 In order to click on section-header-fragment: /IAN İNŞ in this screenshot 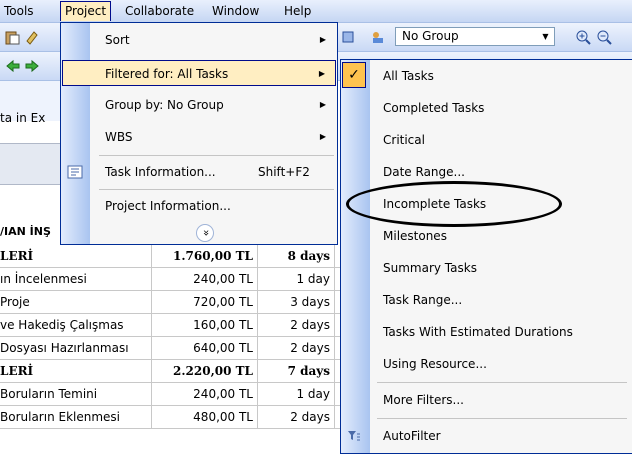, I will do `click(25, 231)`.